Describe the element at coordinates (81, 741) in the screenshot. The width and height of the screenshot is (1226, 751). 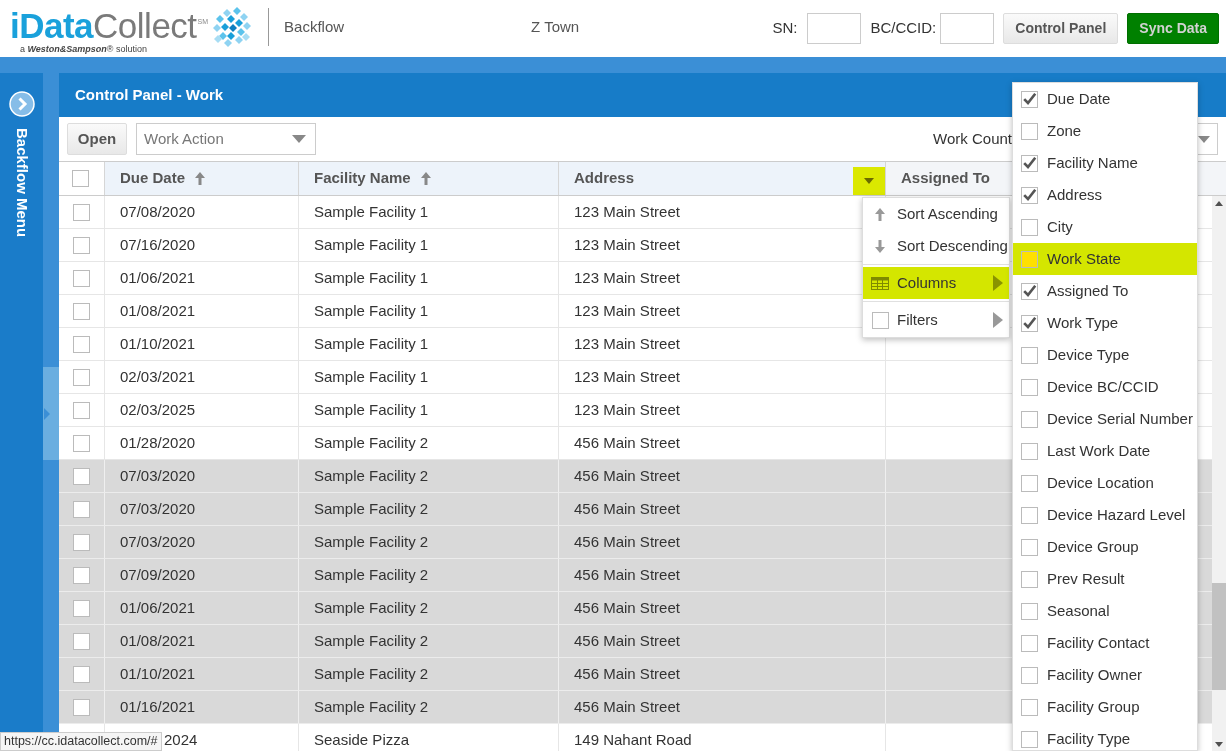
I see `url-tooltip: https://cc.idatacollect.com/#` at that location.